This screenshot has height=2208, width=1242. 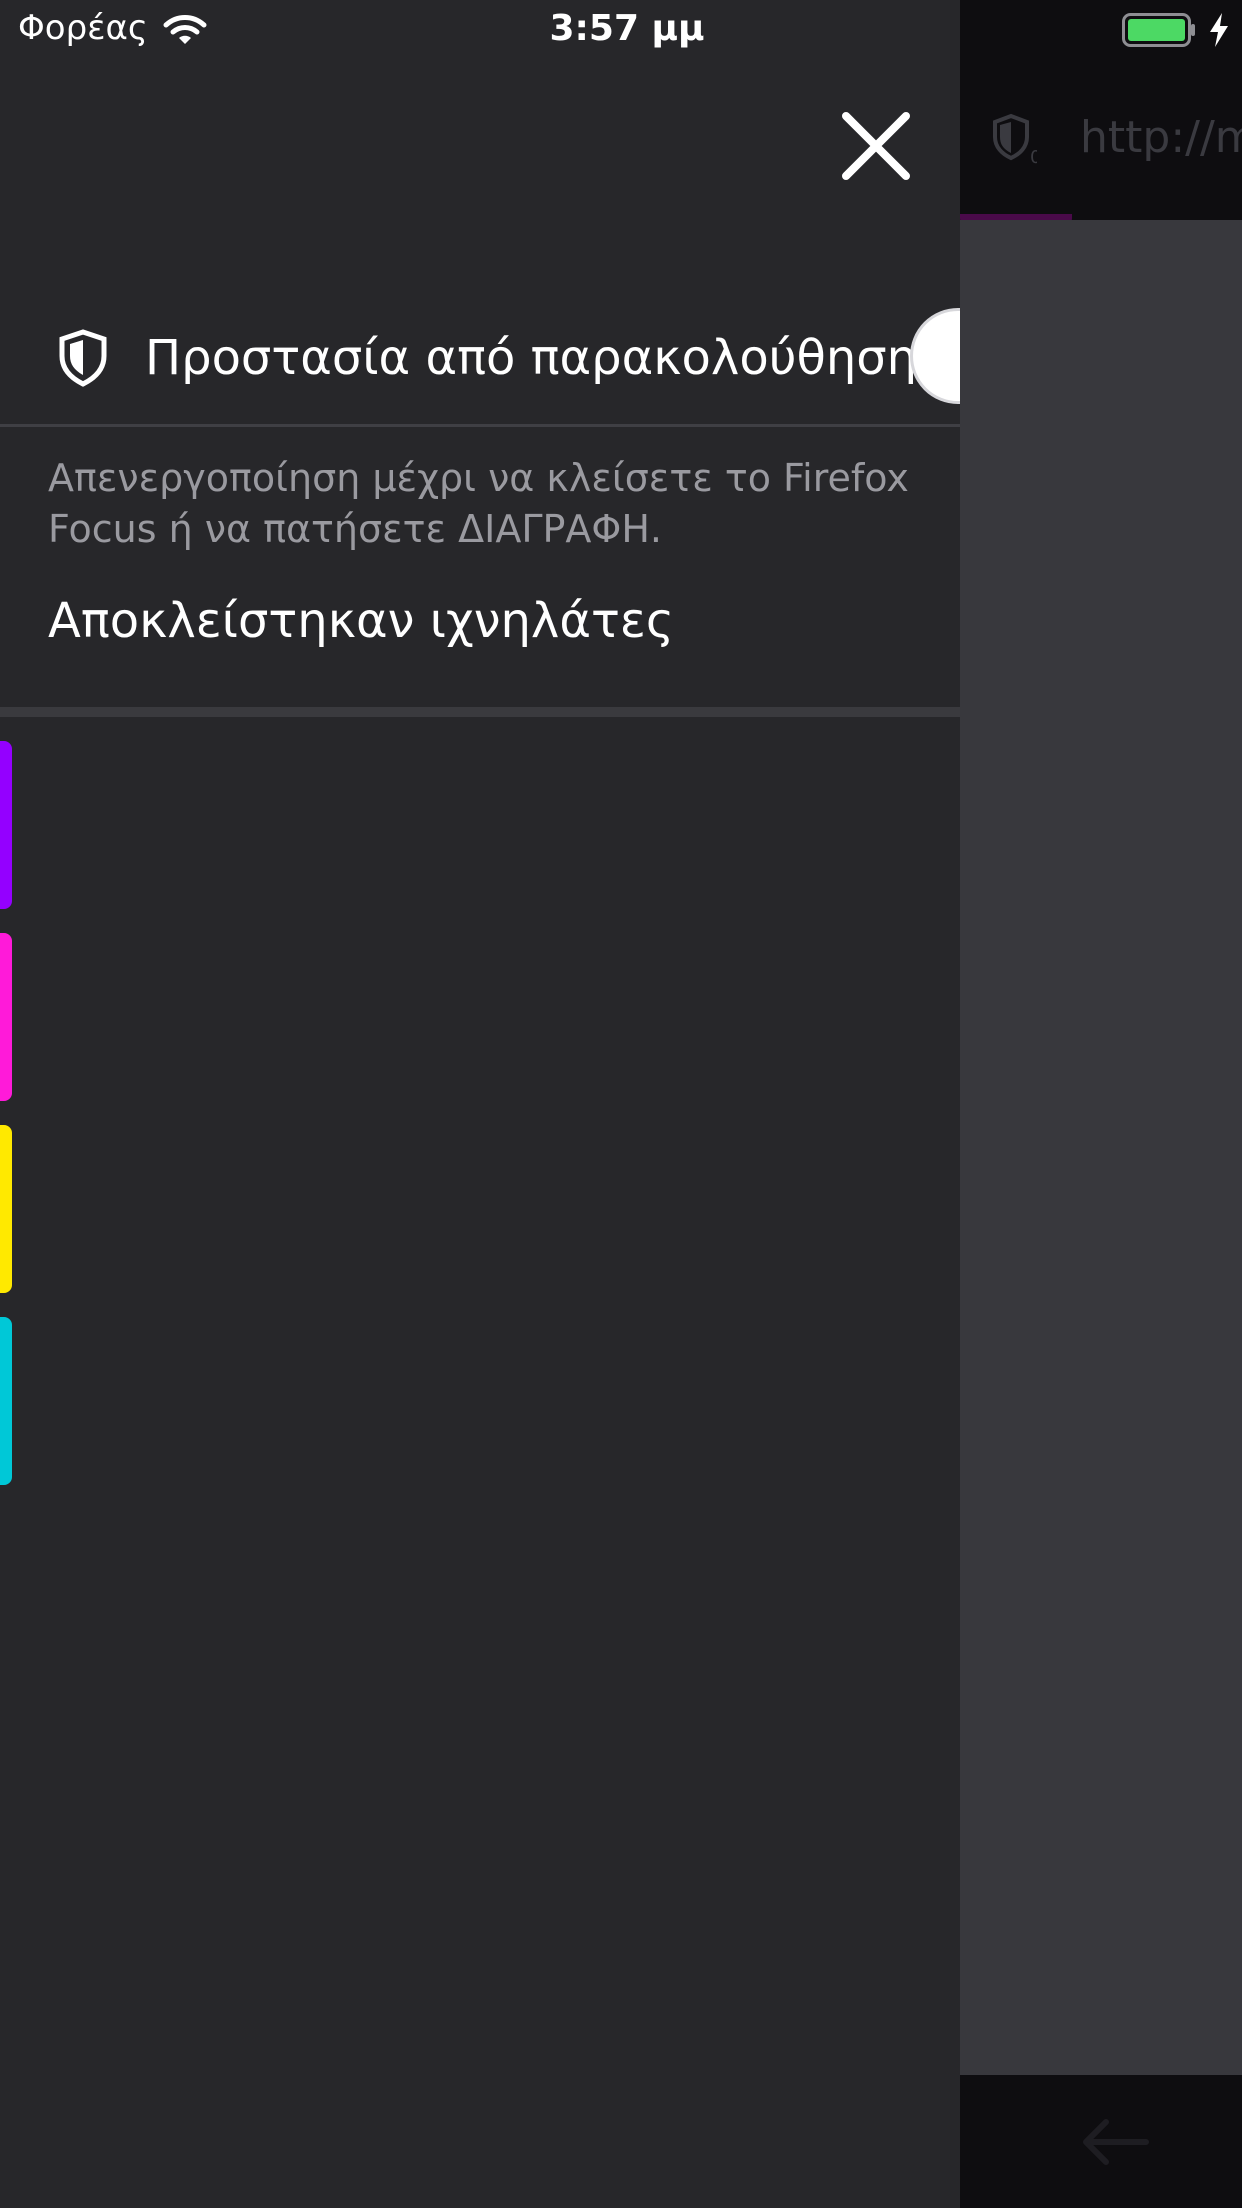 I want to click on tracking-protection-toggle, so click(x=935, y=356).